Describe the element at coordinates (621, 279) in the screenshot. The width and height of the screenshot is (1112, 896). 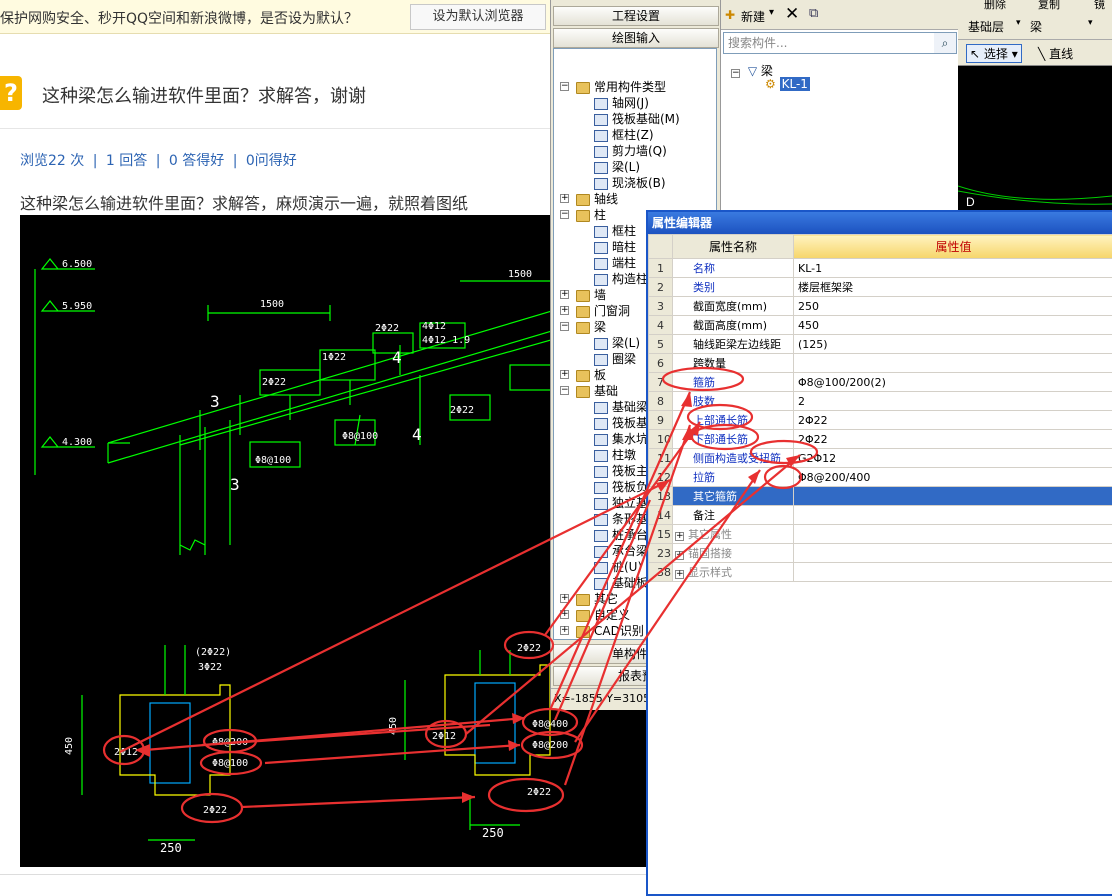
I see `tree-item: 构造柱` at that location.